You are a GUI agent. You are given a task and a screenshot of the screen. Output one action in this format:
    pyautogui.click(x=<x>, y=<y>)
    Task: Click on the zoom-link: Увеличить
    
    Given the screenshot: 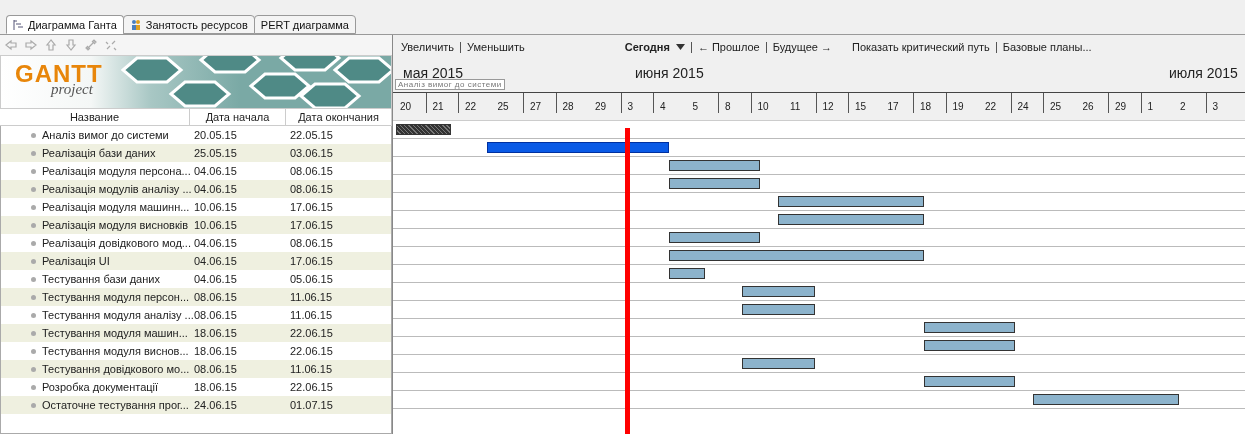 What is the action you would take?
    pyautogui.click(x=428, y=47)
    